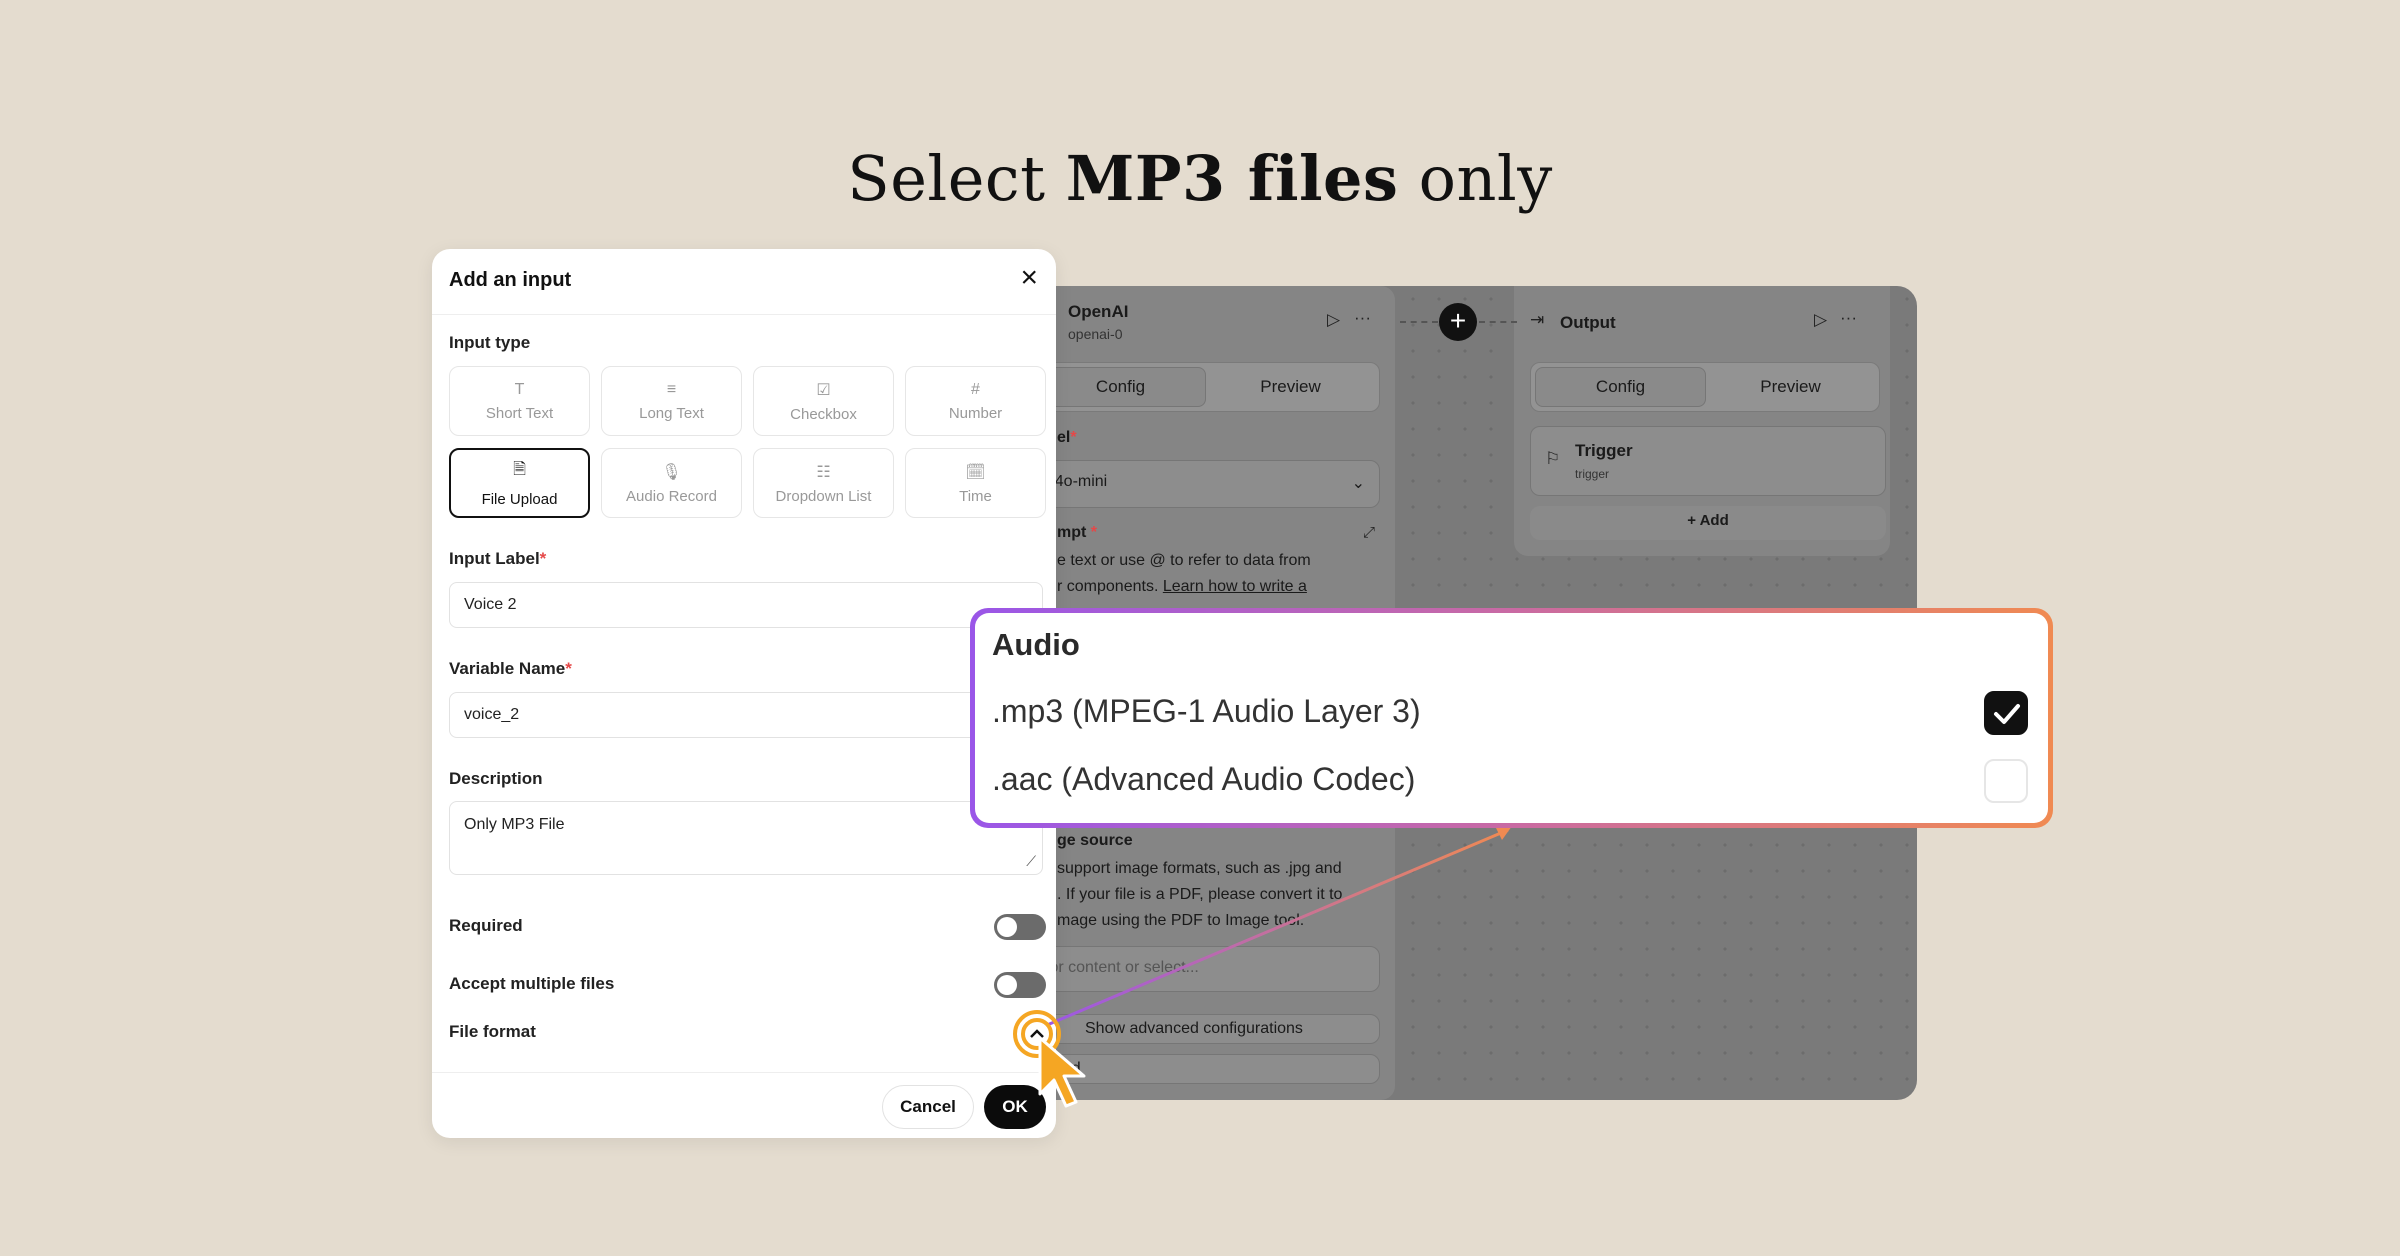 Image resolution: width=2400 pixels, height=1256 pixels. I want to click on cursor-icon, so click(1055, 1067).